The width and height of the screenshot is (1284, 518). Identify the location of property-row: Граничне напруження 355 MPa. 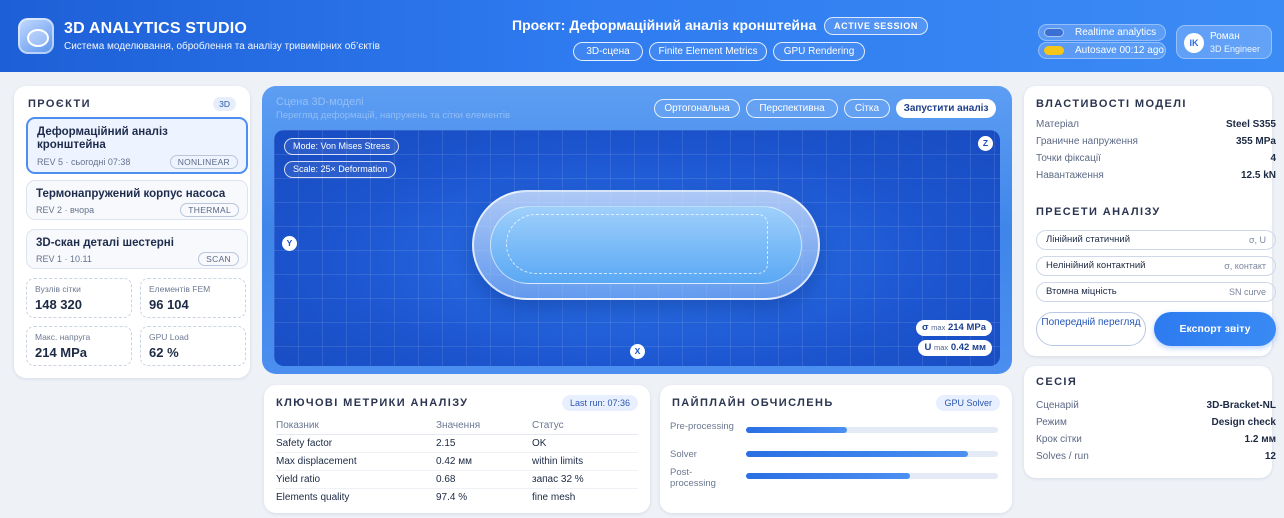
(1156, 141).